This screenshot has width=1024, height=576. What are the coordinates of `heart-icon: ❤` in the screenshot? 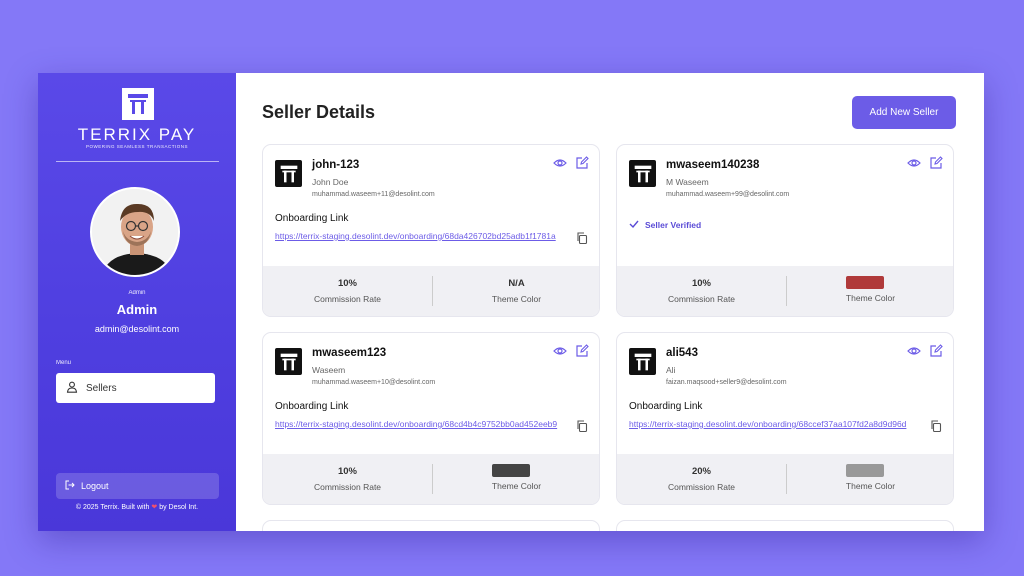 It's located at (154, 507).